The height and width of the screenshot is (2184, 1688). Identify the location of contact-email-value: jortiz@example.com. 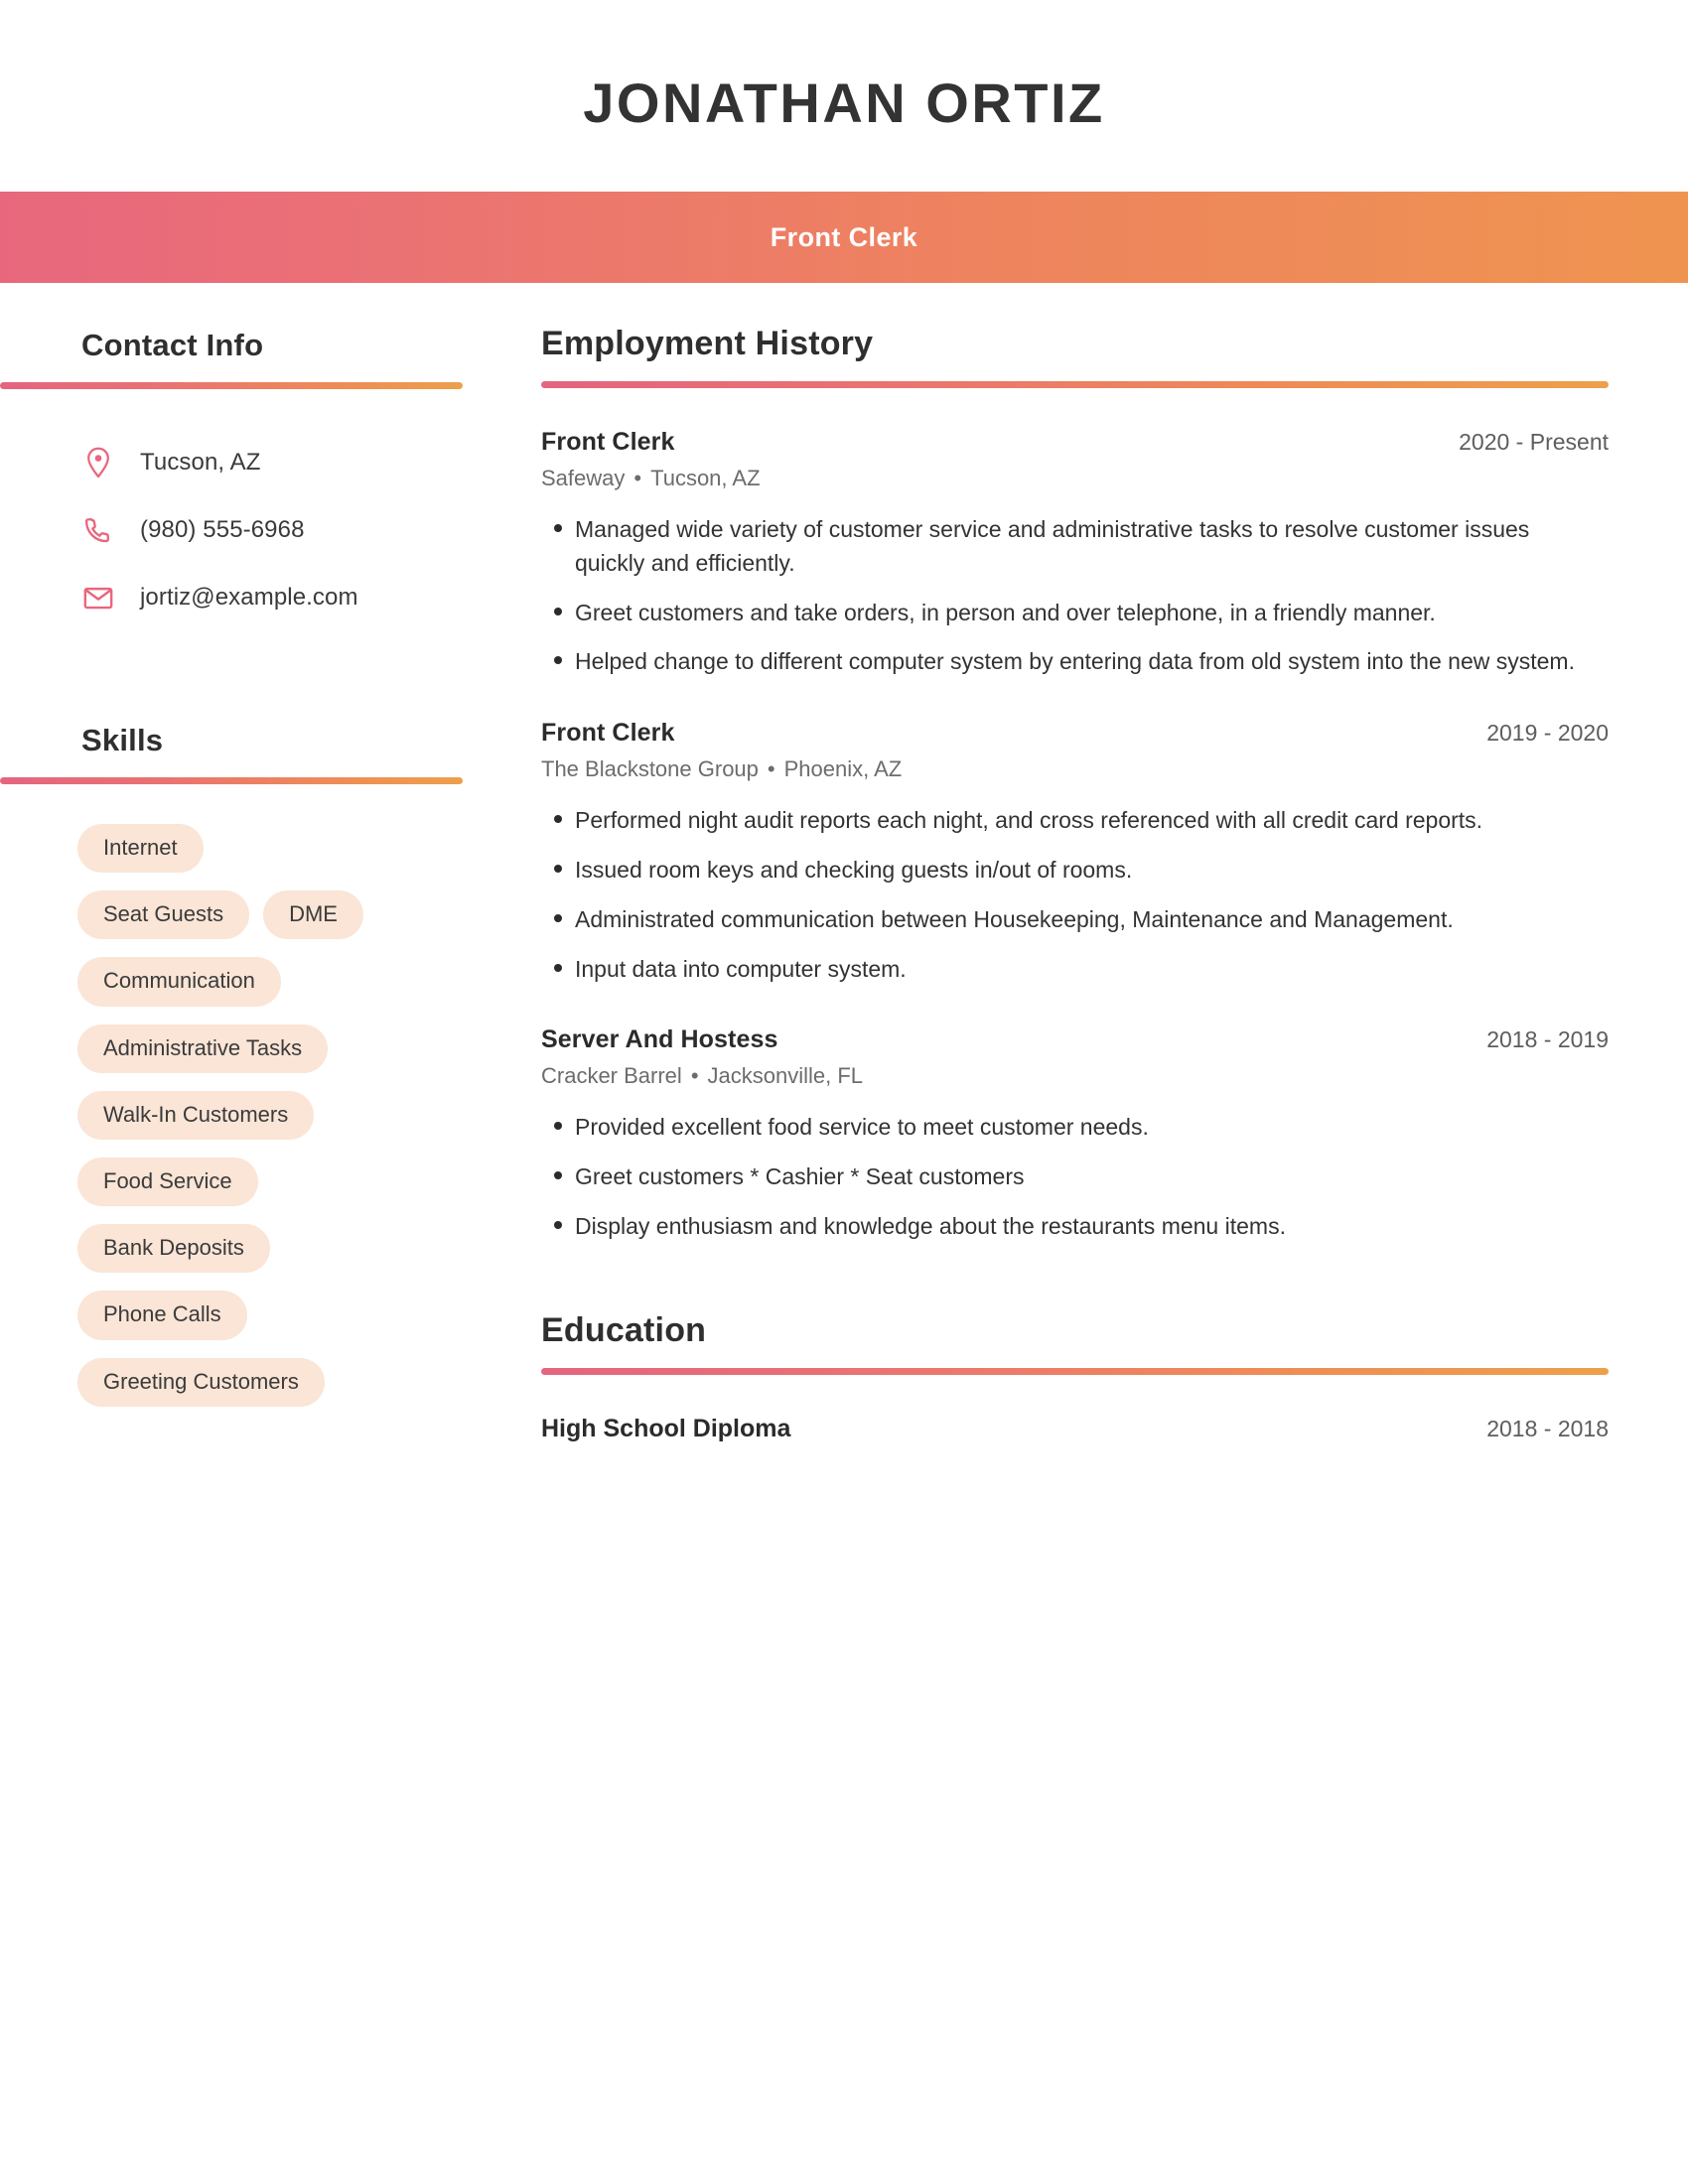
(249, 597).